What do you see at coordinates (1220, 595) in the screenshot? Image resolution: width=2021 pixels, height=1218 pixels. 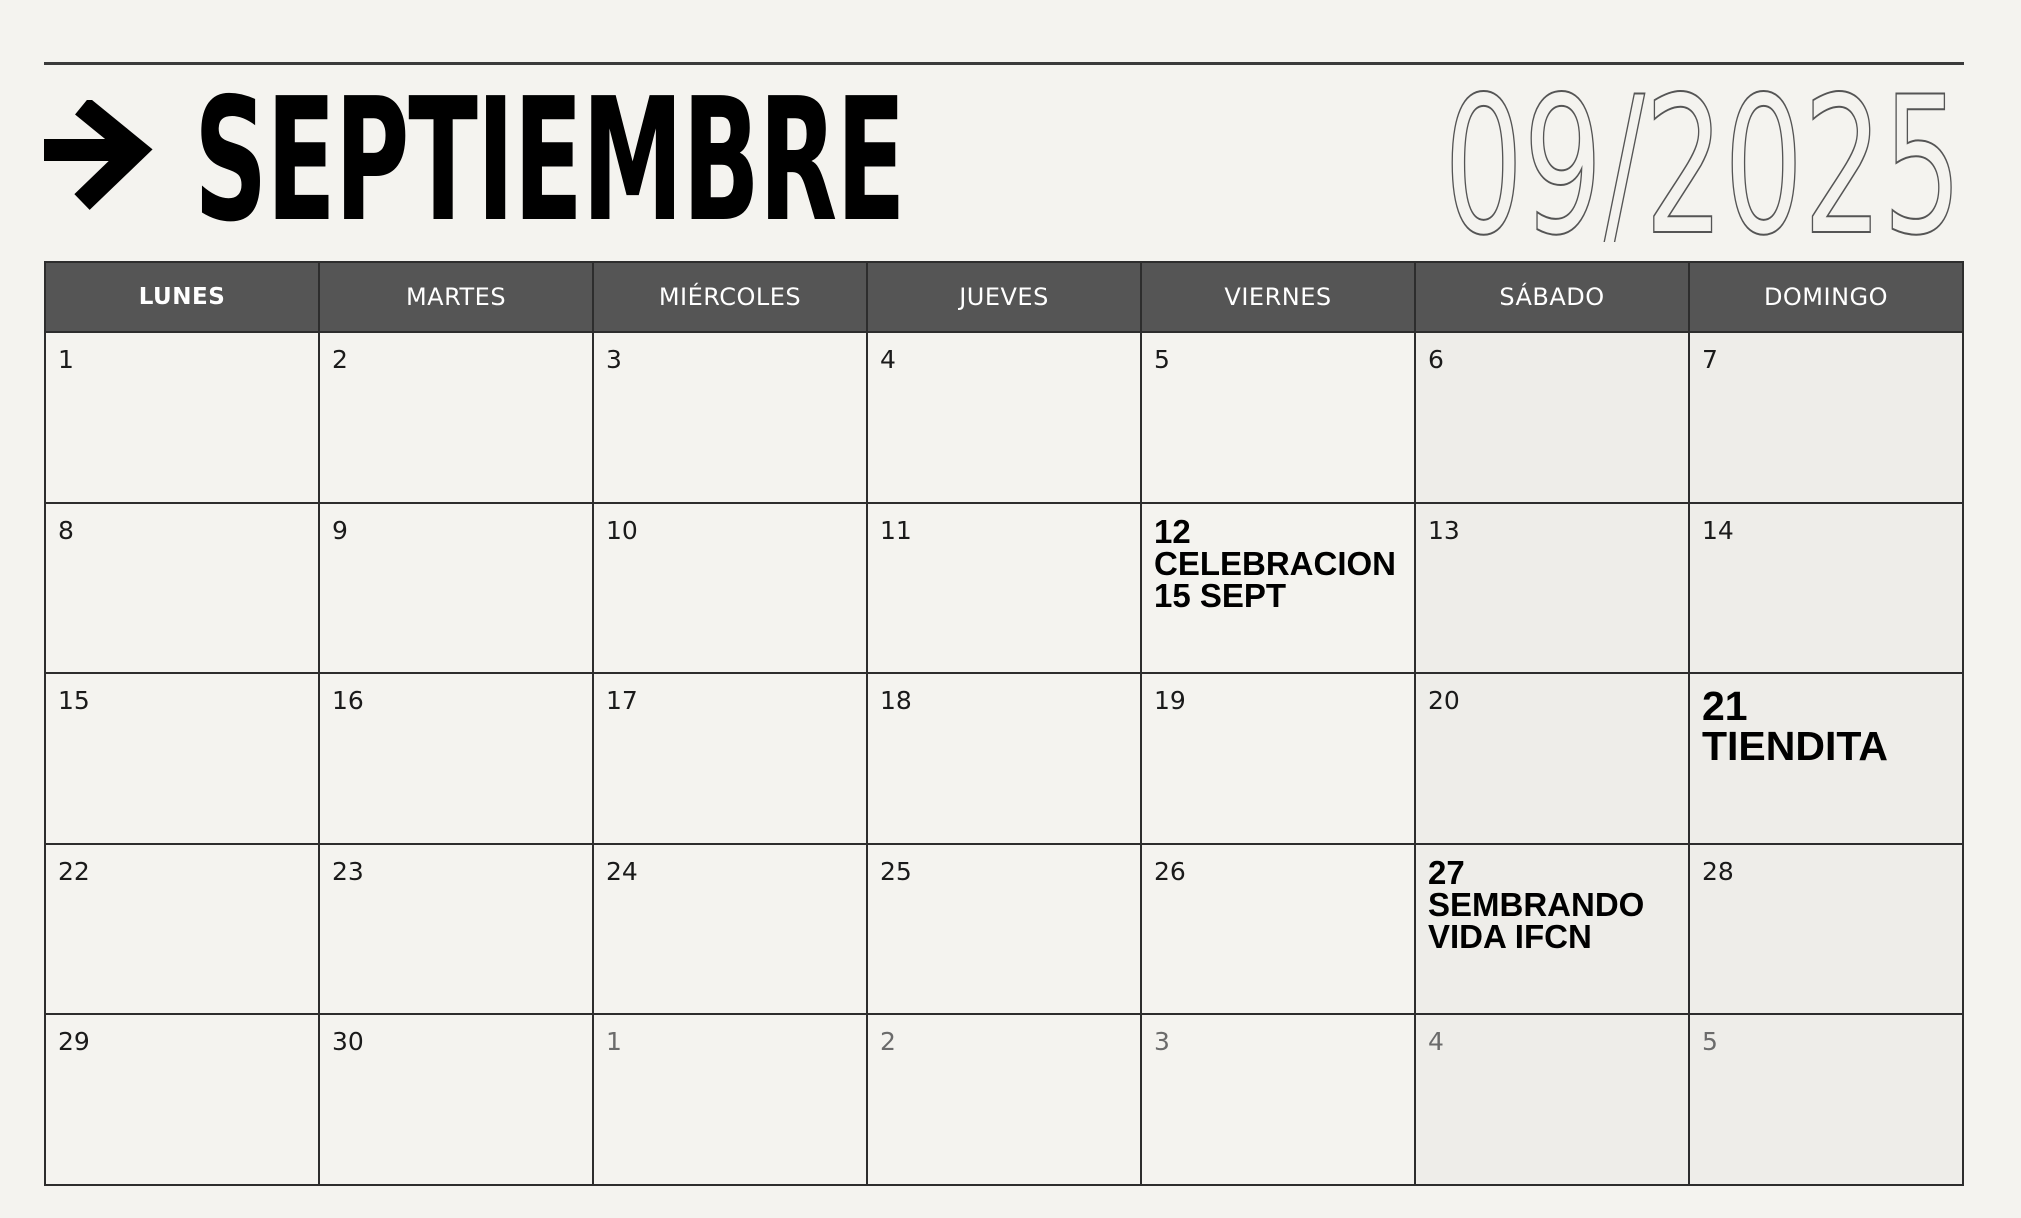 I see `event-label: 15 SEPT` at bounding box center [1220, 595].